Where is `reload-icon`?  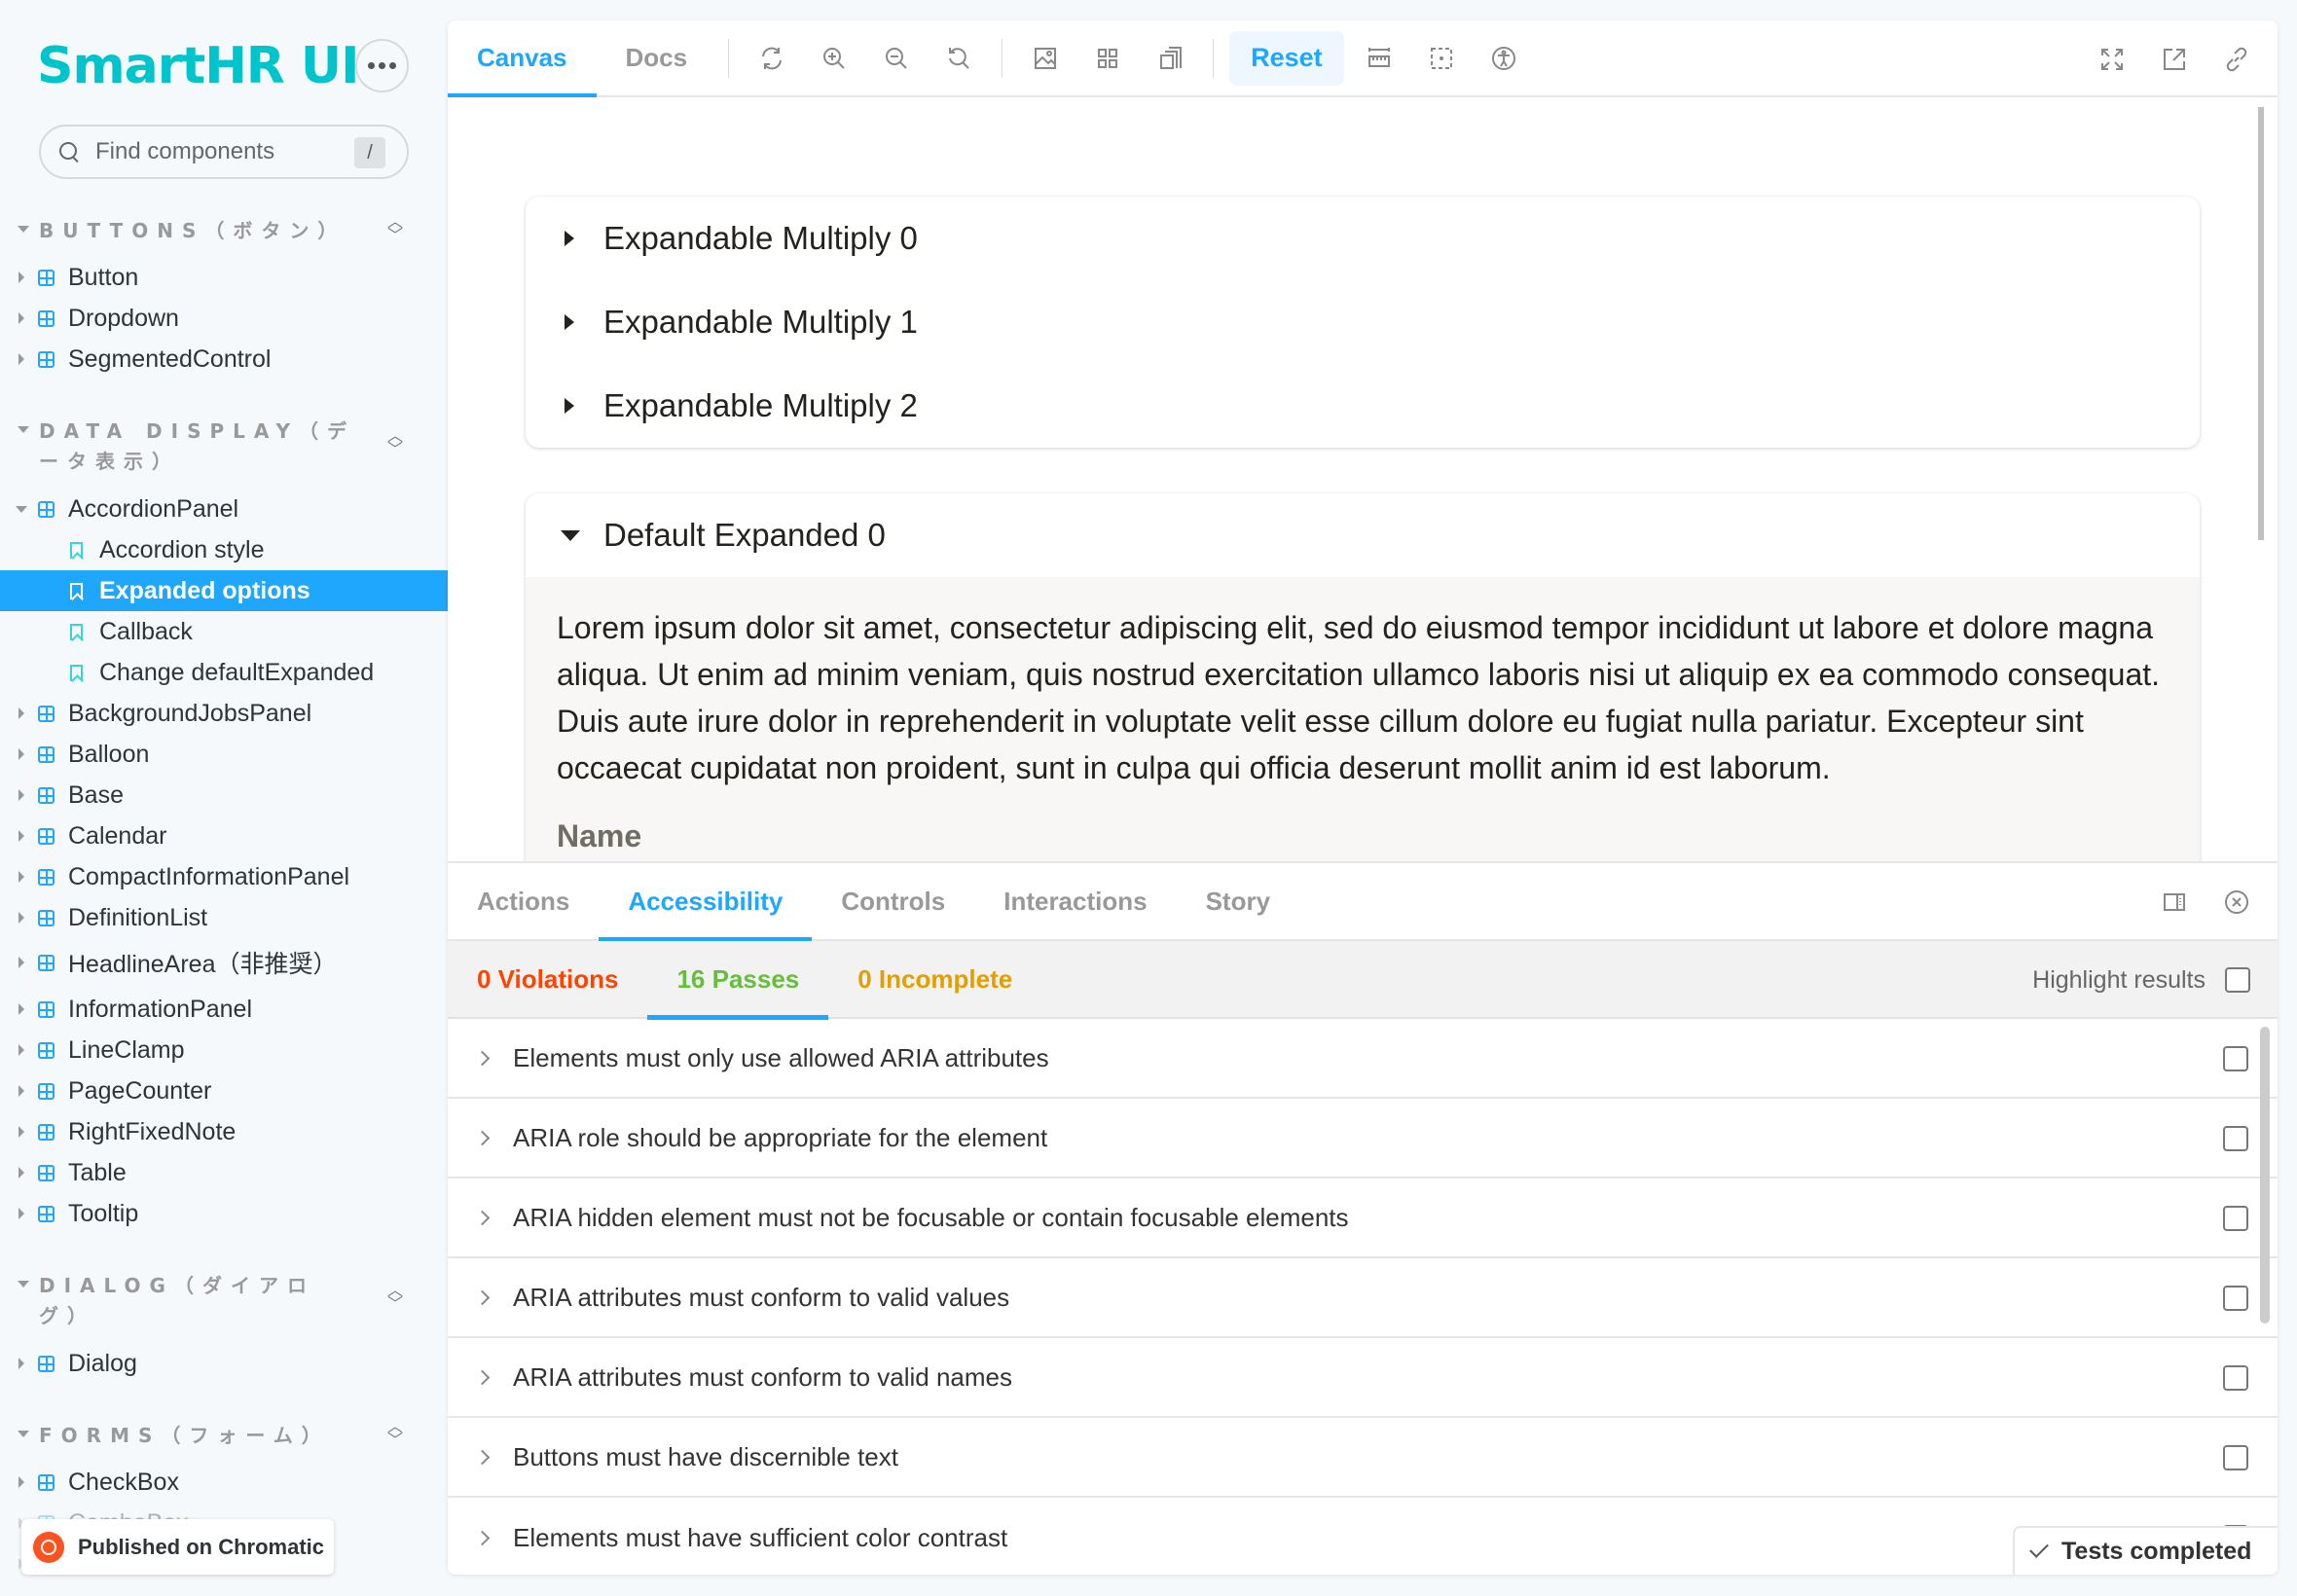
reload-icon is located at coordinates (772, 58).